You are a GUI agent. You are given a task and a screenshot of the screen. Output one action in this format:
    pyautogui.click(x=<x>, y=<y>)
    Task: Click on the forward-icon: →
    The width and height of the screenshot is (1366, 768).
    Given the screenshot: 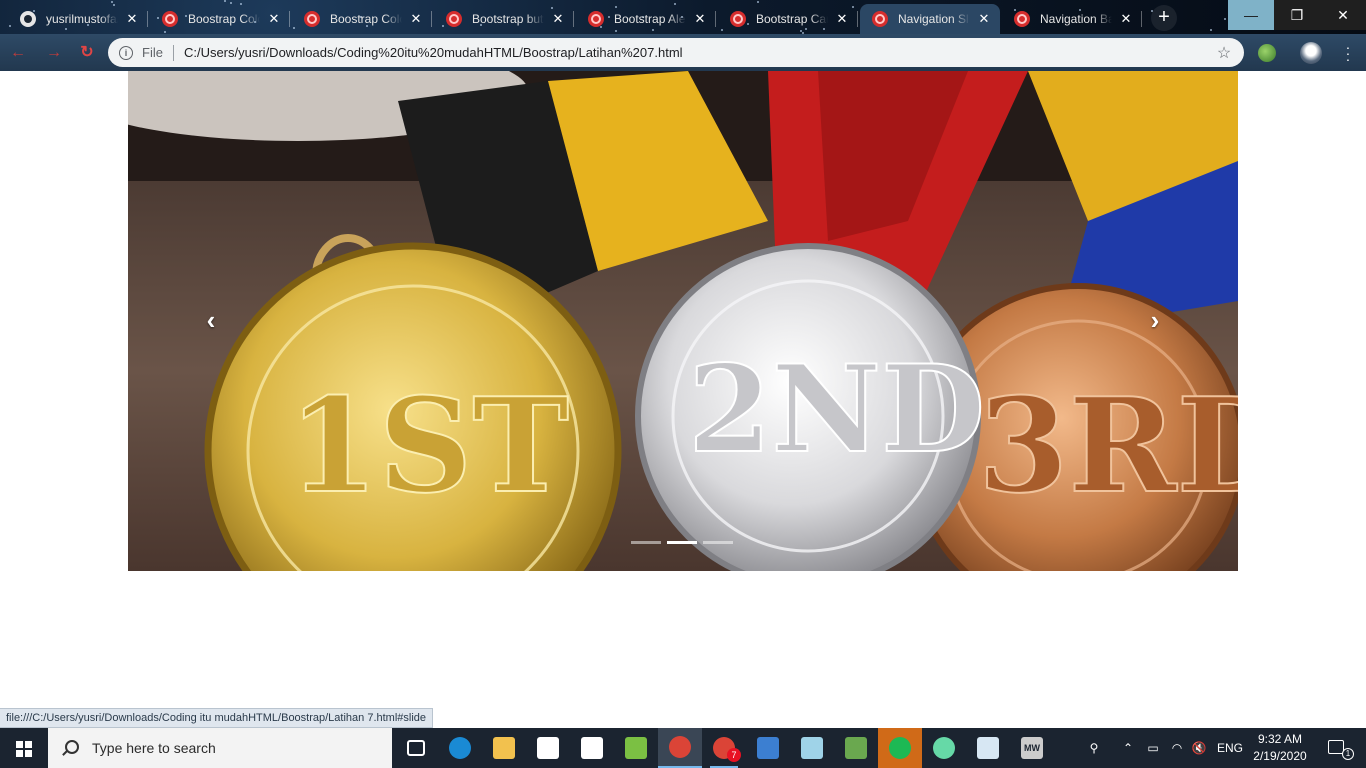 What is the action you would take?
    pyautogui.click(x=54, y=53)
    